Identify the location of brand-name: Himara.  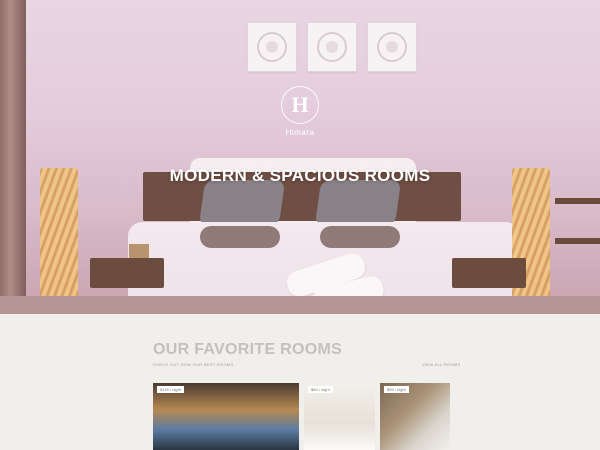
(300, 132).